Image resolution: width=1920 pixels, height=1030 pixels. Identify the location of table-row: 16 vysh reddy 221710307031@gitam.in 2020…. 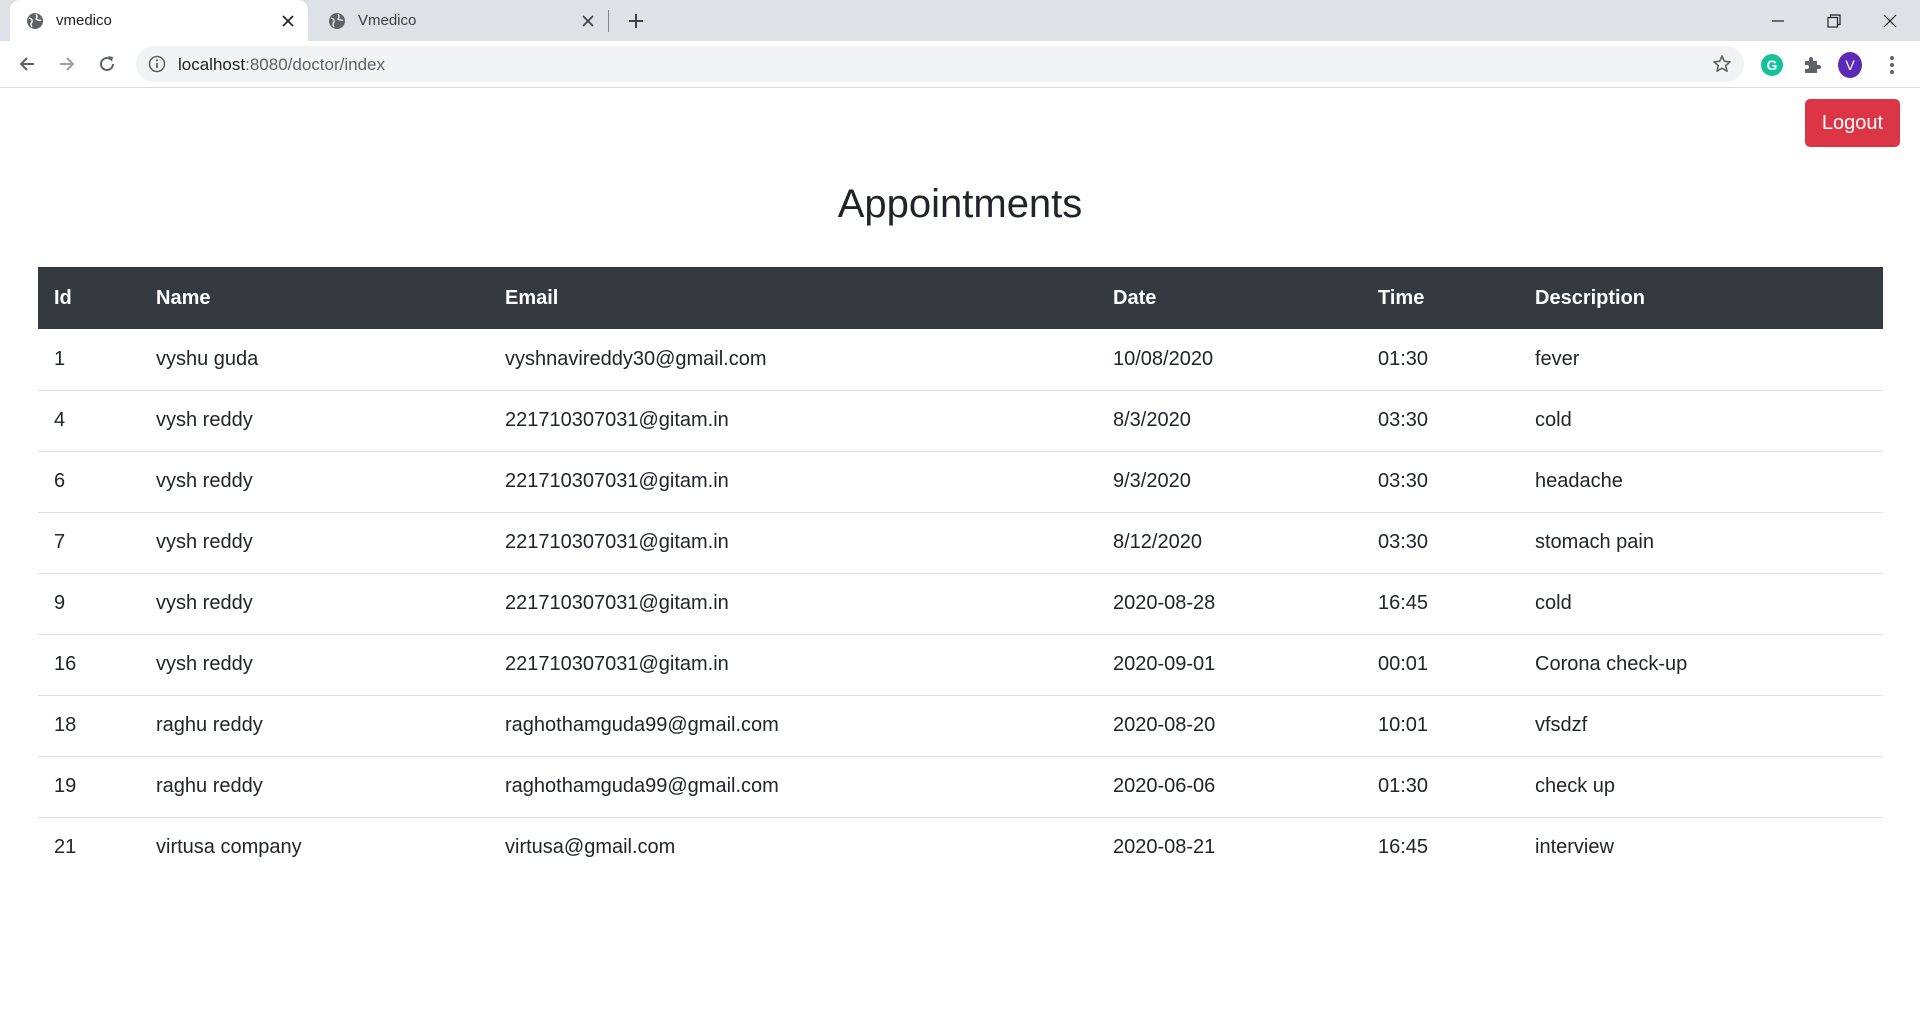
(960, 665).